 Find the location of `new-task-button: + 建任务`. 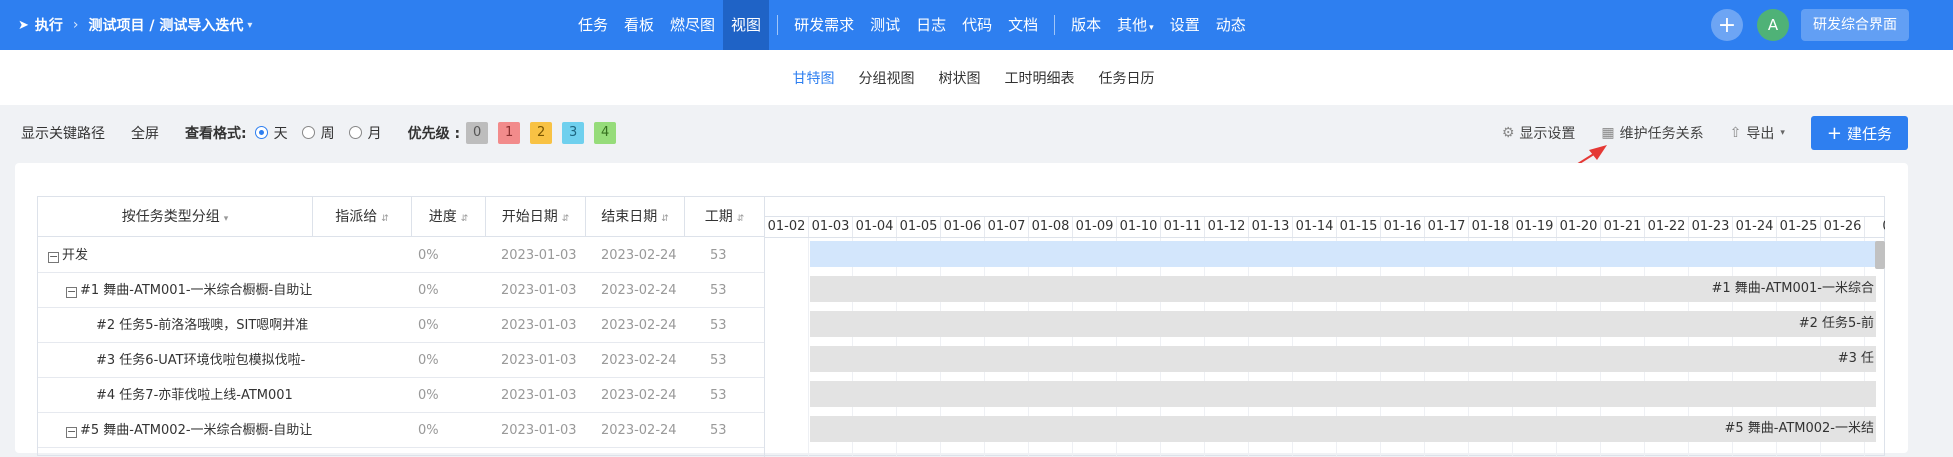

new-task-button: + 建任务 is located at coordinates (1859, 133).